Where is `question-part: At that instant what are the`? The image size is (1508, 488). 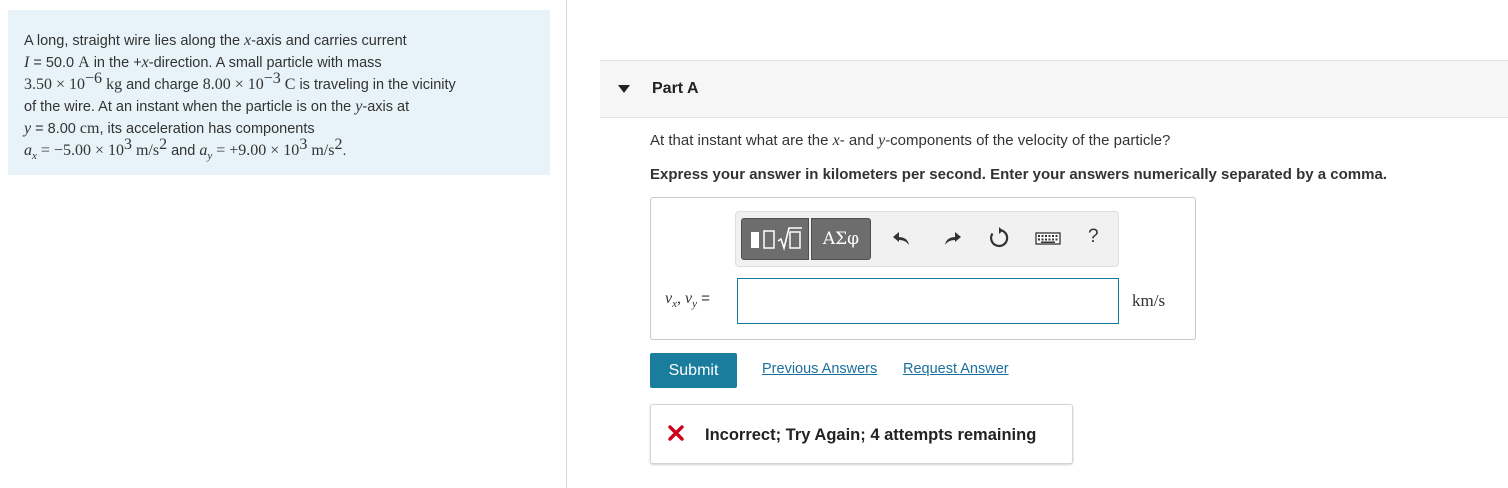 question-part: At that instant what are the is located at coordinates (741, 140).